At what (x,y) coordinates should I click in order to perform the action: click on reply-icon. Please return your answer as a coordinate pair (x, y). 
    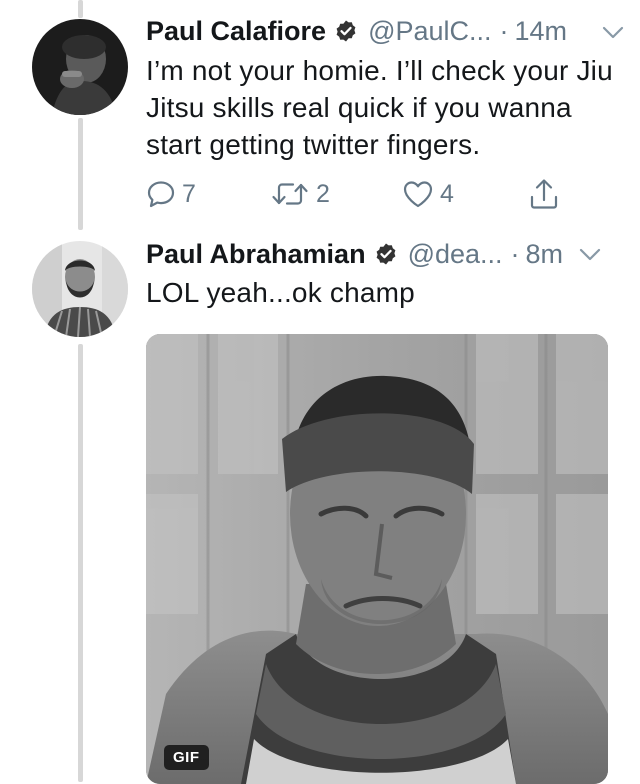
    Looking at the image, I should click on (161, 194).